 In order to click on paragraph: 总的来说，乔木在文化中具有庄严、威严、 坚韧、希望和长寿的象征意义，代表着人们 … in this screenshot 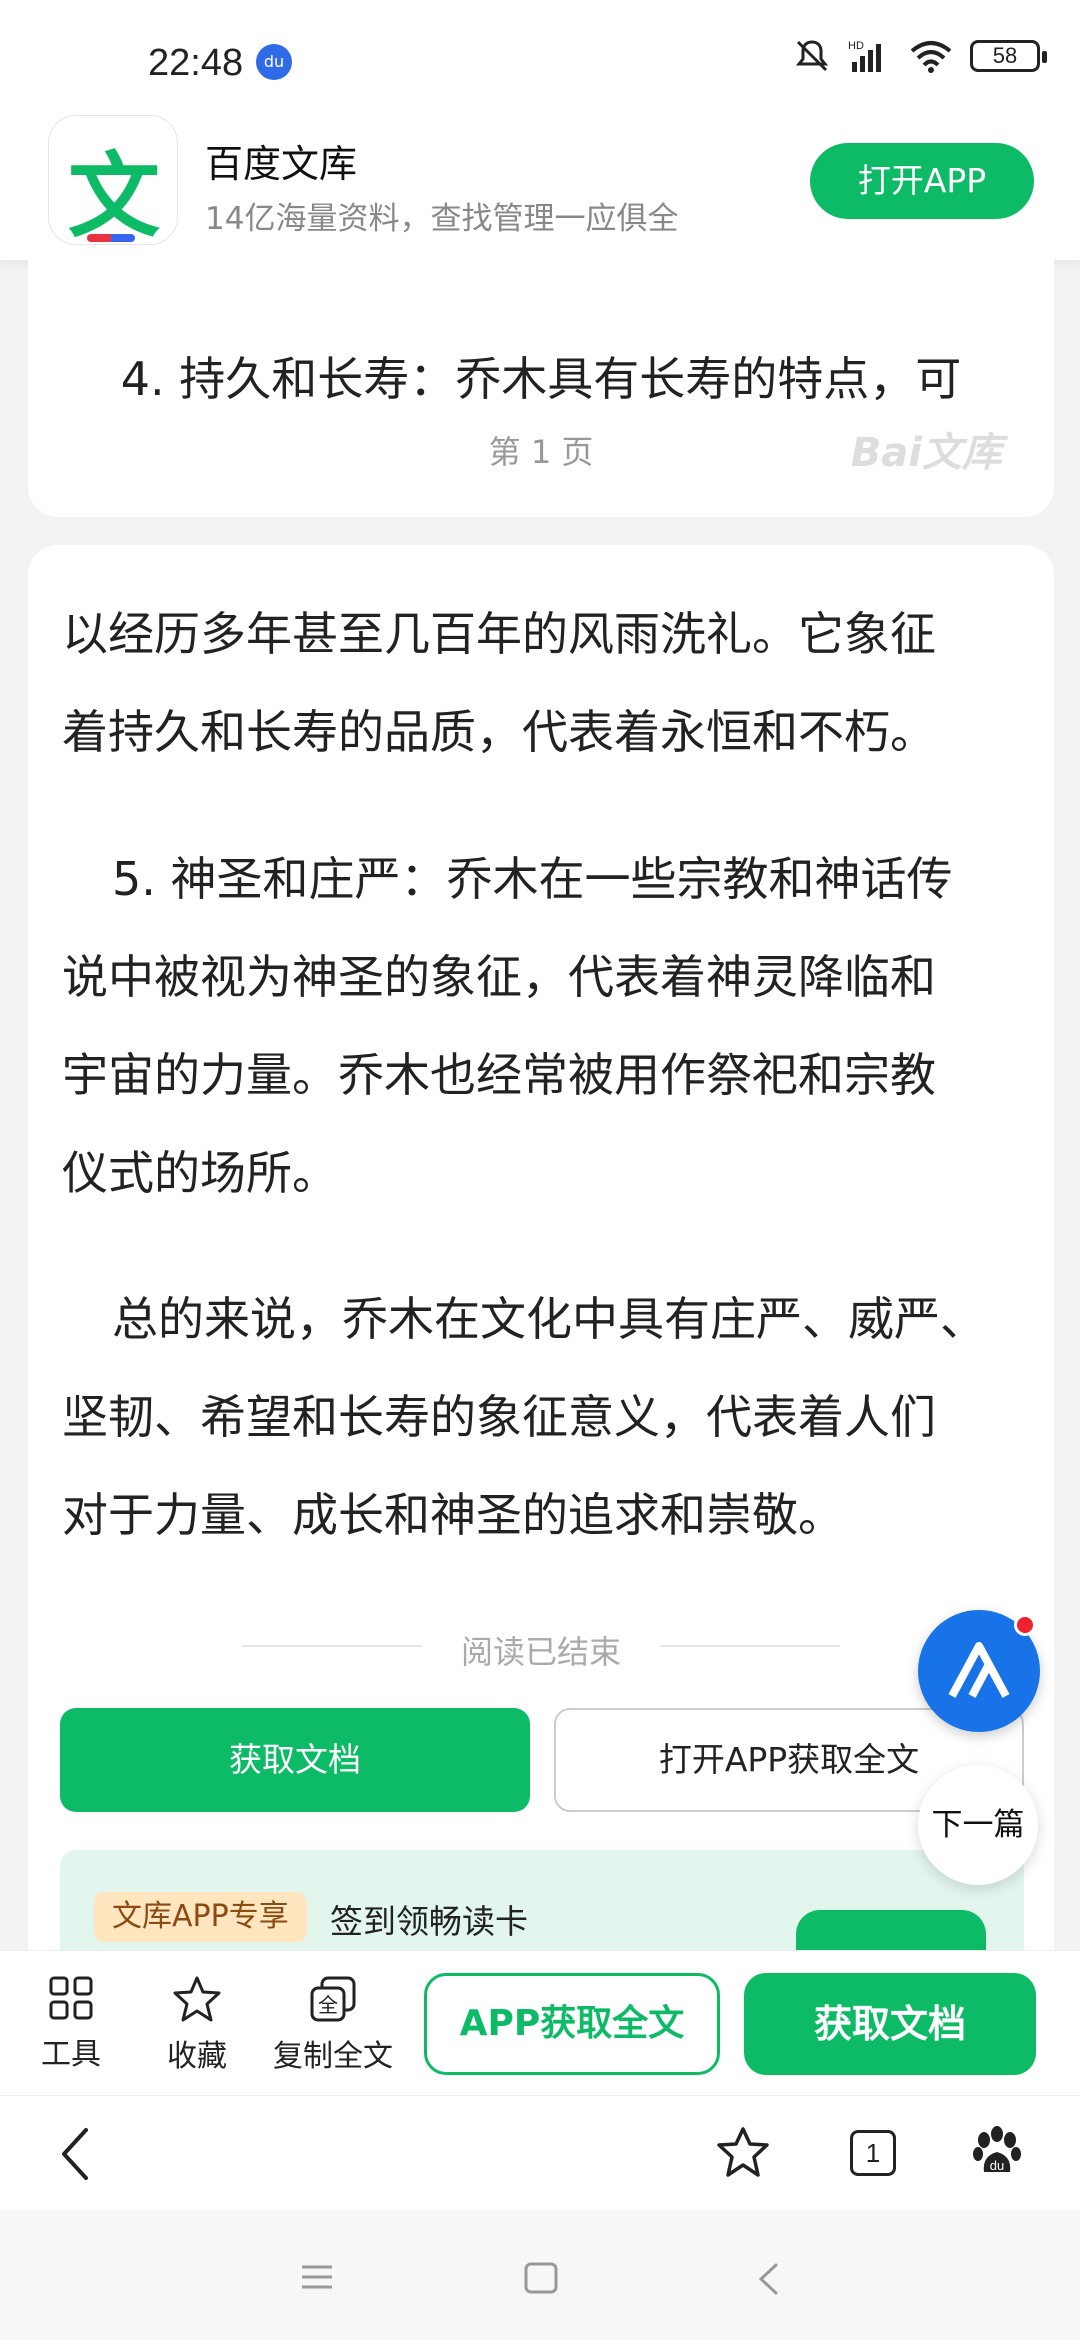, I will do `click(524, 1417)`.